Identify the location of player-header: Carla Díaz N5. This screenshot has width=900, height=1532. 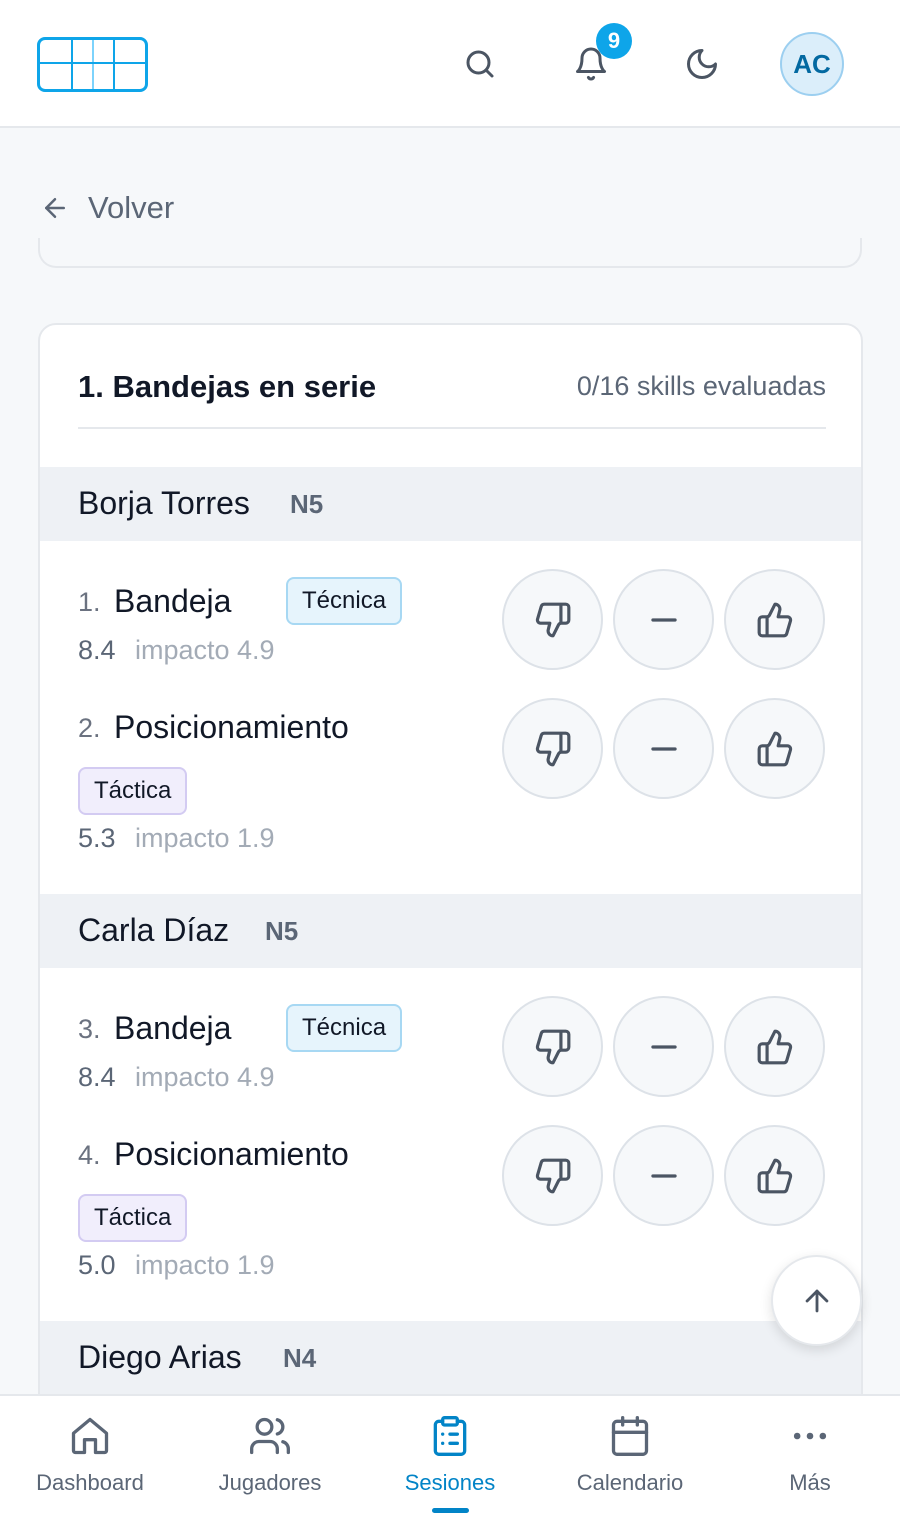
(450, 931).